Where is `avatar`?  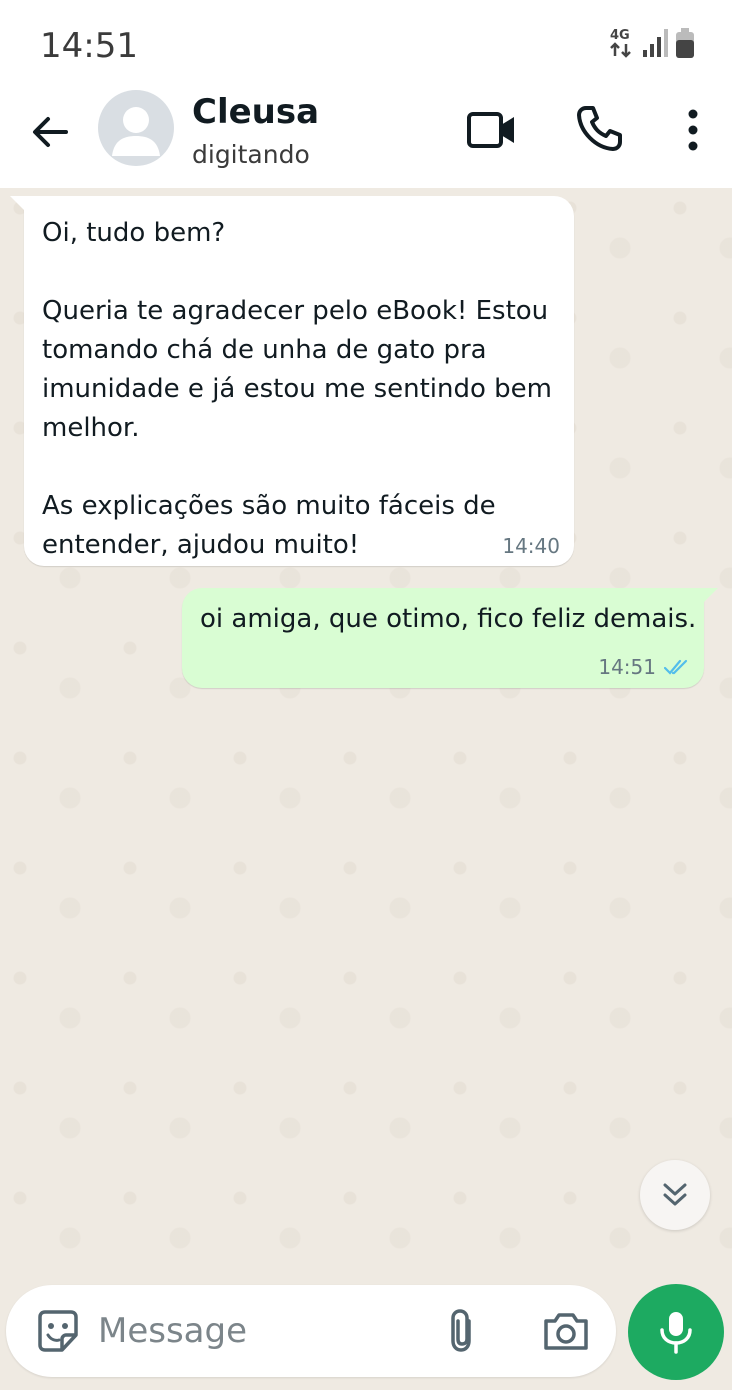 avatar is located at coordinates (136, 128).